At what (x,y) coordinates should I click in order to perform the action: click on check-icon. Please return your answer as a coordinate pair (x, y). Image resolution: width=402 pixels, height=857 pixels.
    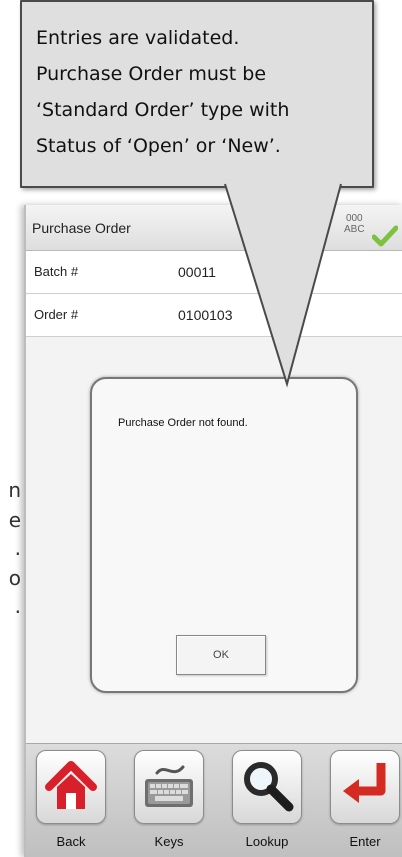
    Looking at the image, I should click on (385, 236).